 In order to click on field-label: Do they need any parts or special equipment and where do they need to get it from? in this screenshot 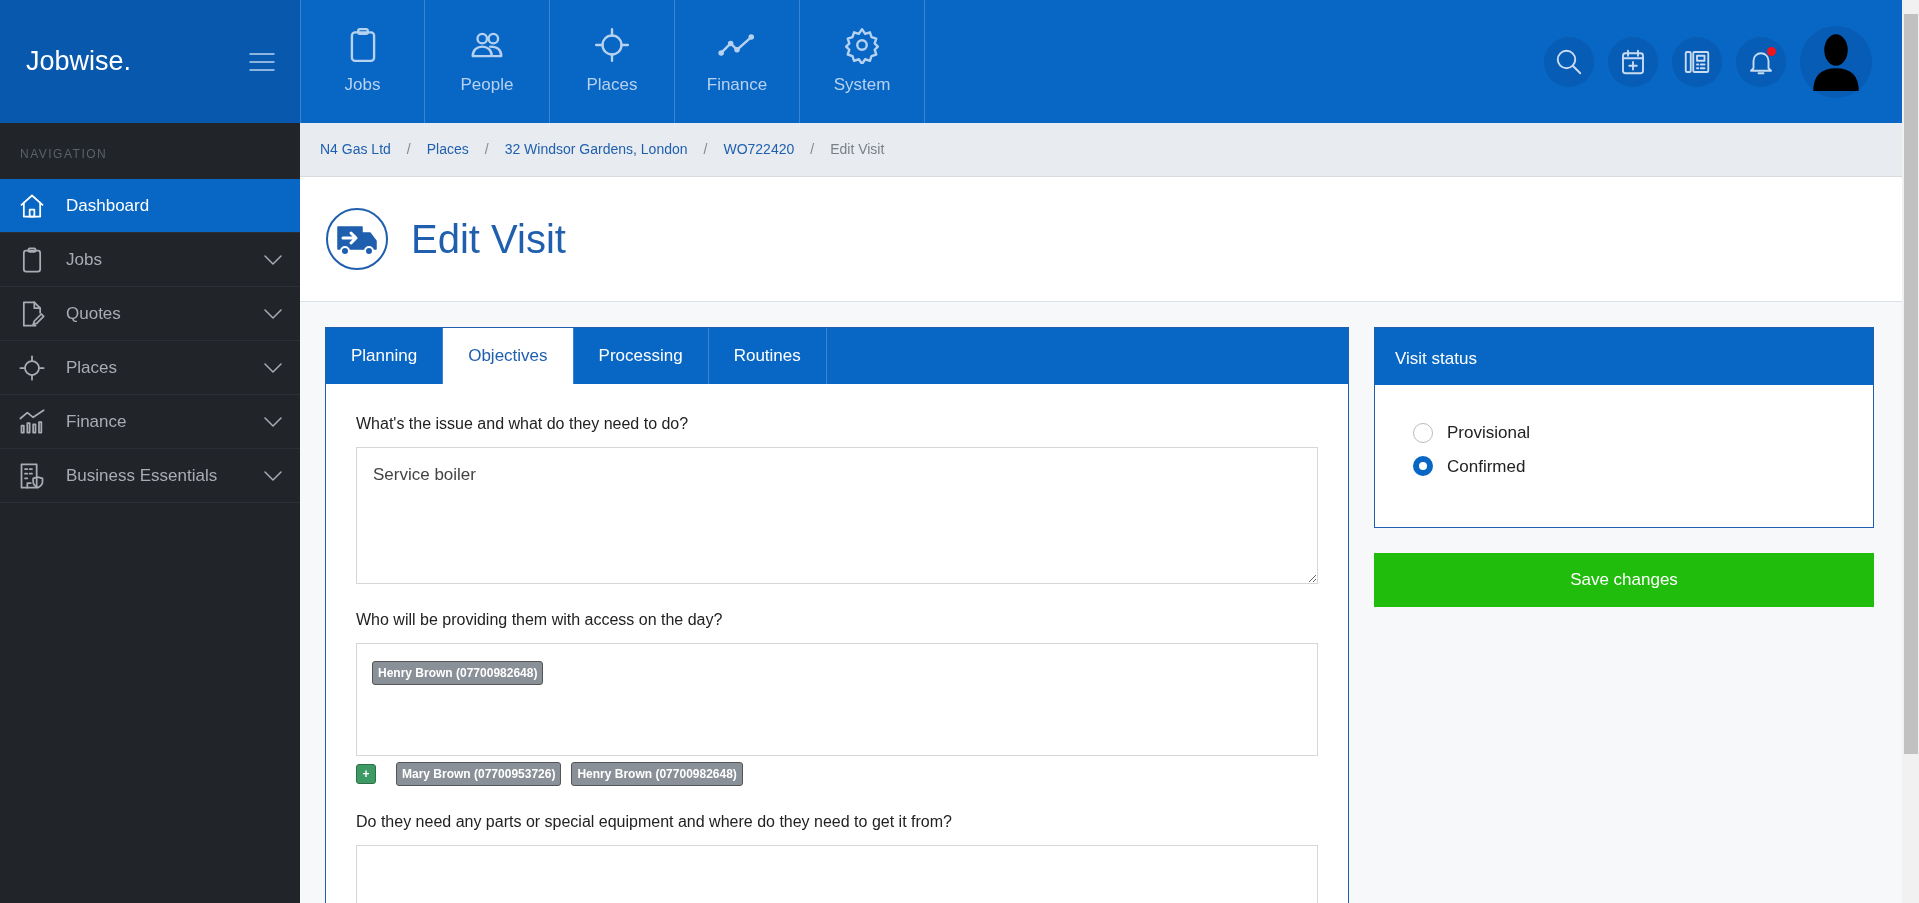, I will do `click(654, 822)`.